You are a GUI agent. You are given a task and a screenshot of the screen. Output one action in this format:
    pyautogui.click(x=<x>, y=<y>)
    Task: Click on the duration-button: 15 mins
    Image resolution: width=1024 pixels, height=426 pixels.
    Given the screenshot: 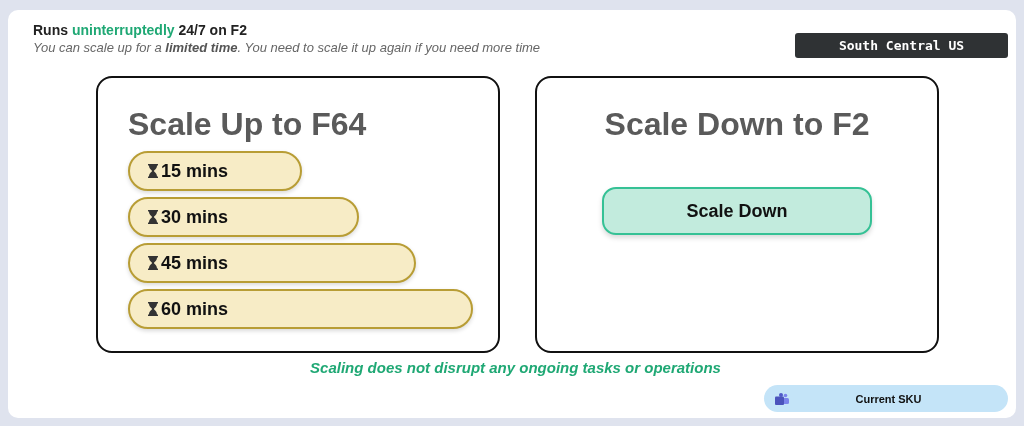 What is the action you would take?
    pyautogui.click(x=215, y=171)
    